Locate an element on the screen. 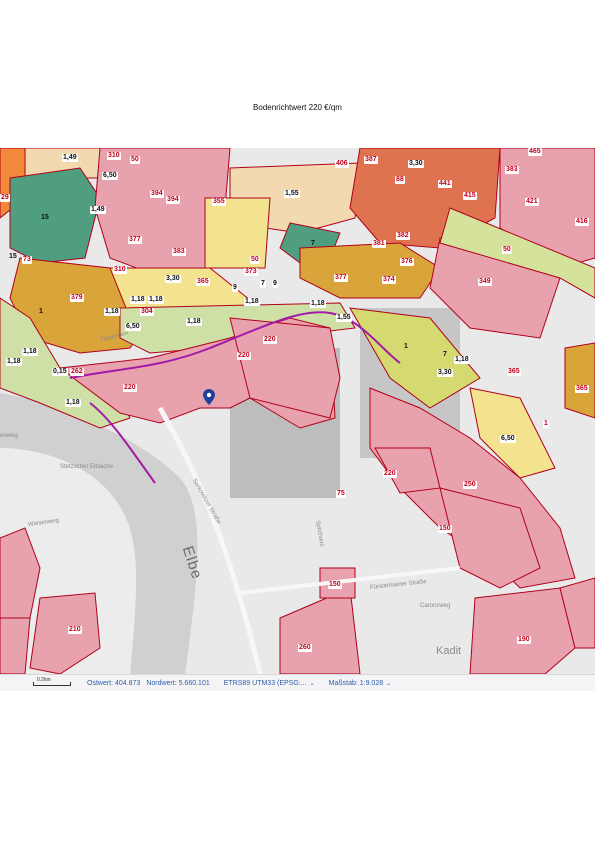  land-value-label: 304 is located at coordinates (147, 312).